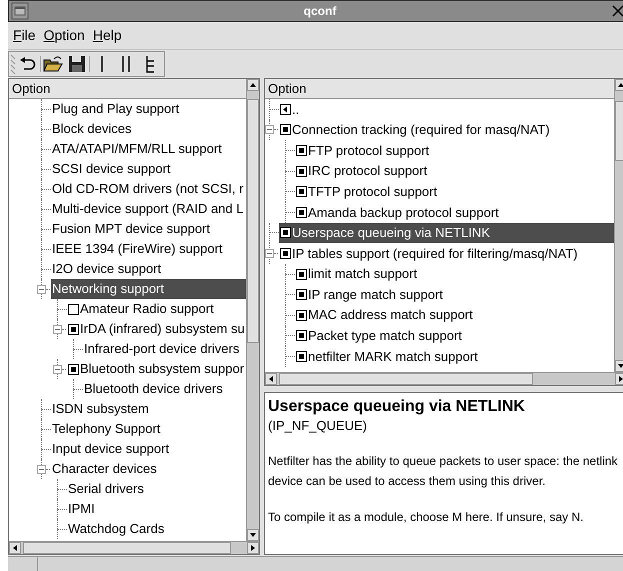 The width and height of the screenshot is (623, 571). I want to click on tree-item: Amanda backup protocol support, so click(454, 212).